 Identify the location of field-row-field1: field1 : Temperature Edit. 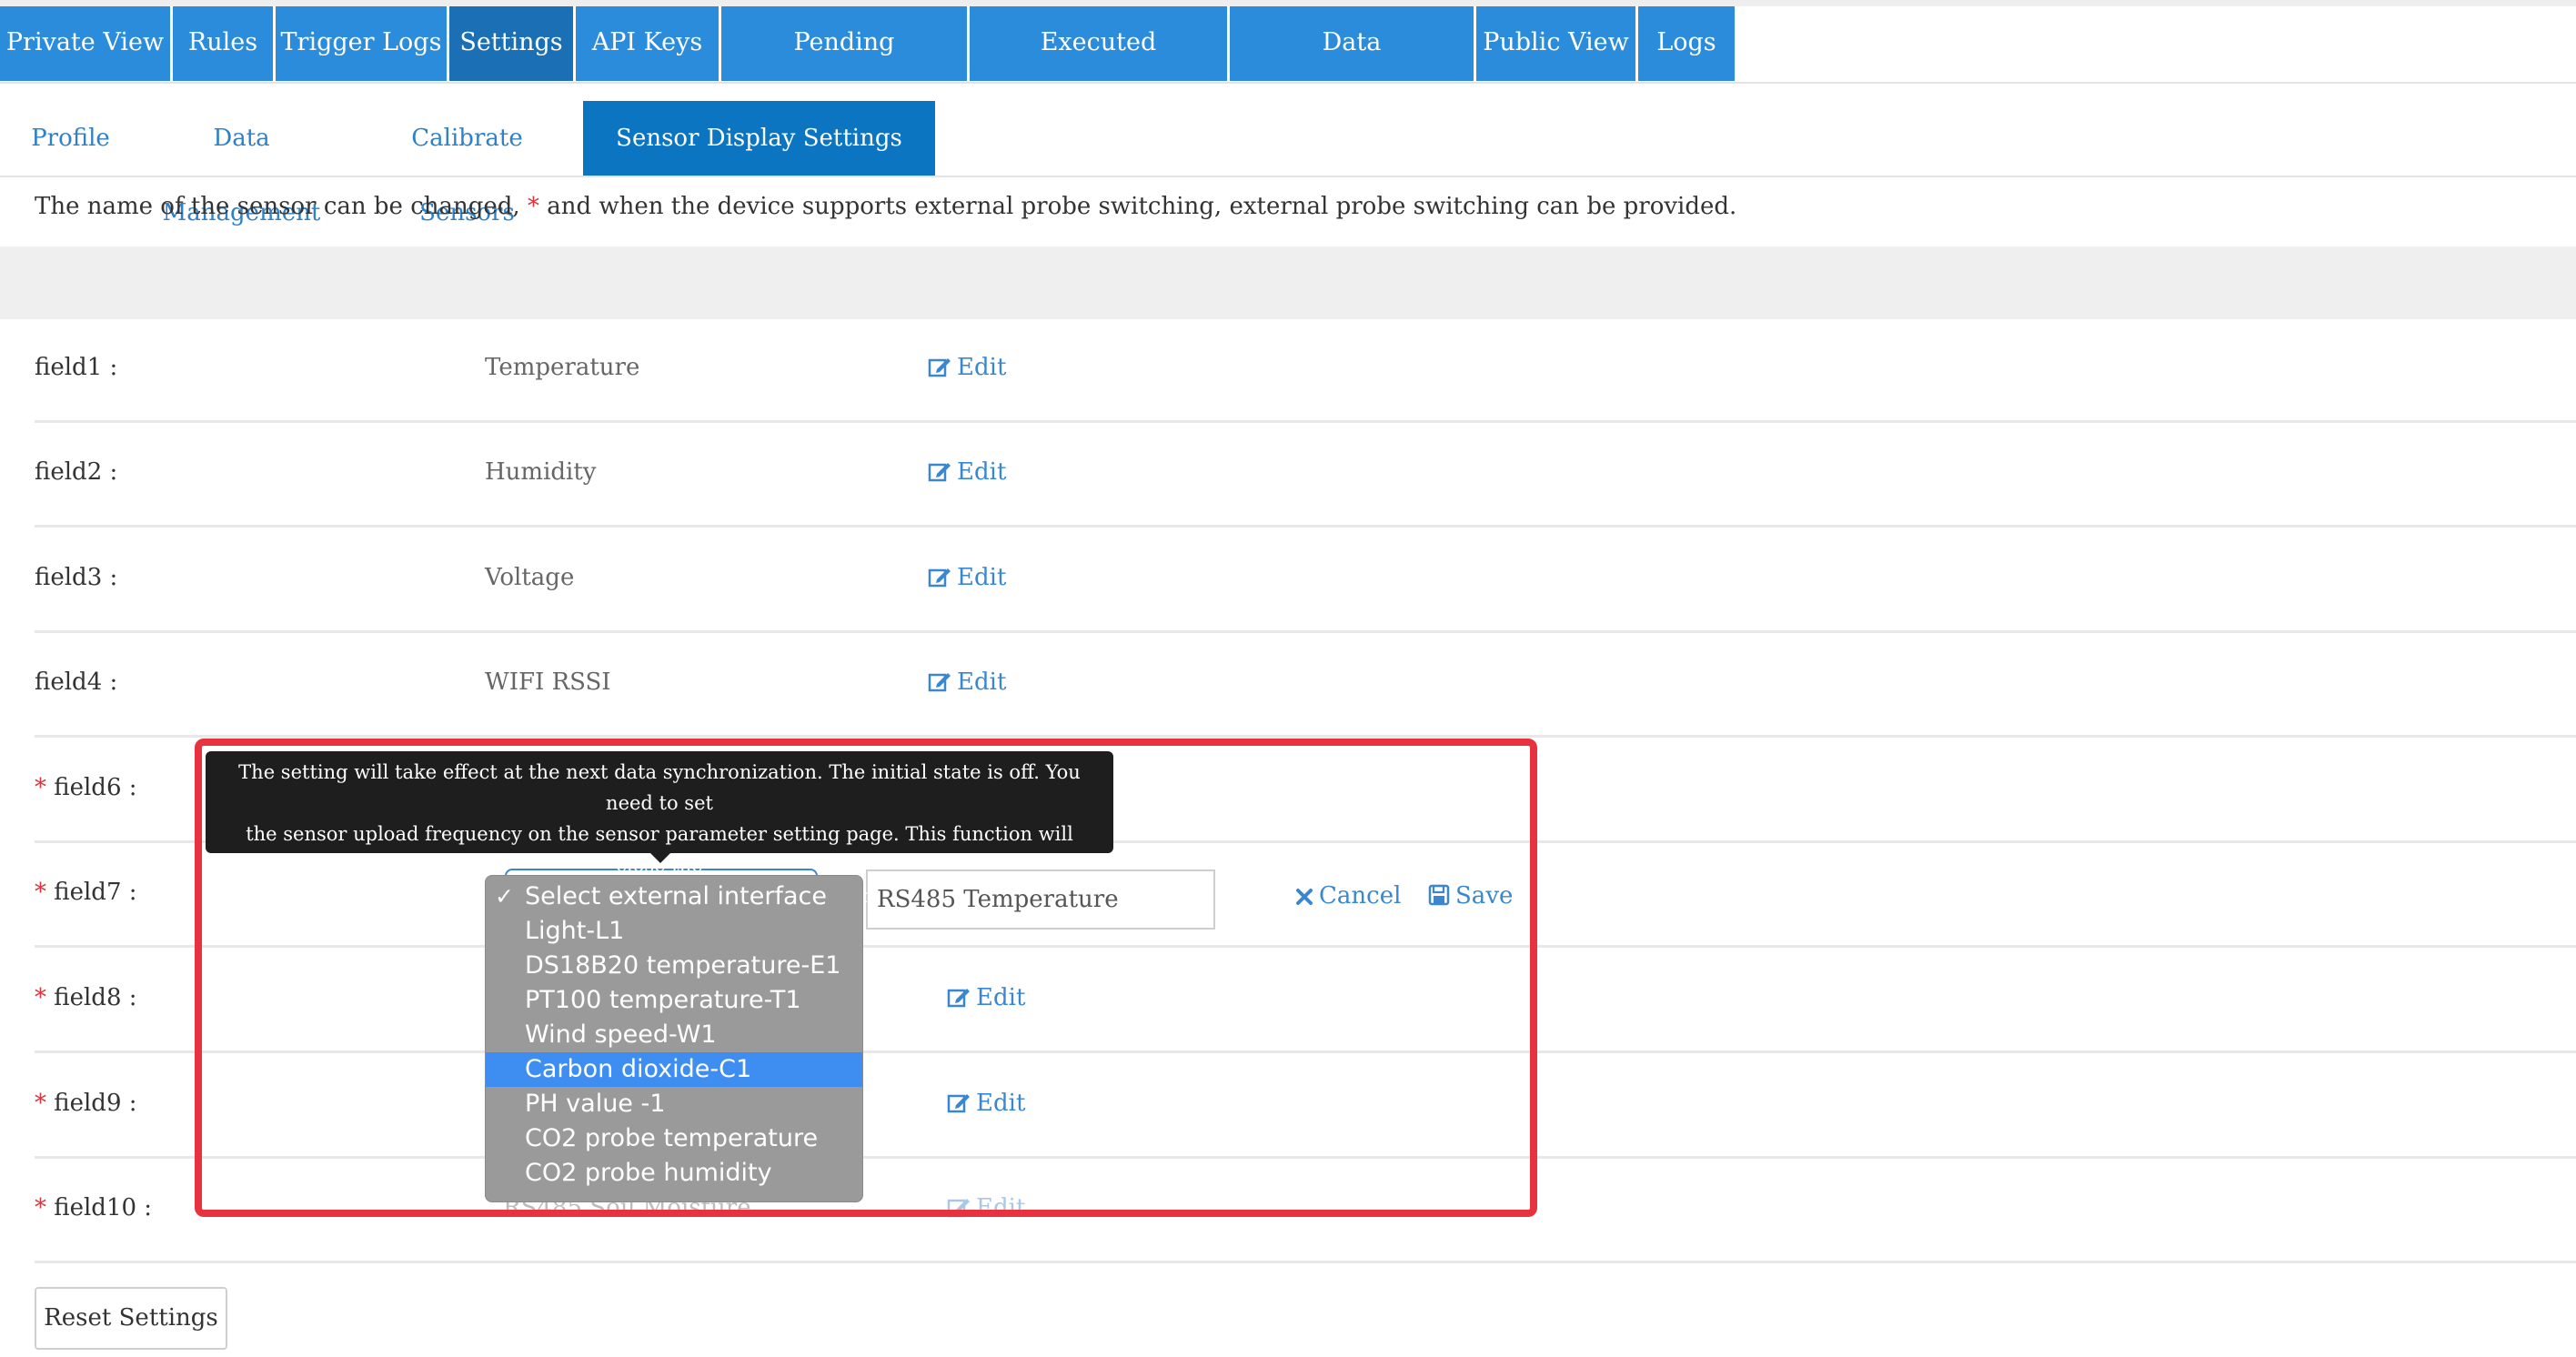
(1305, 371).